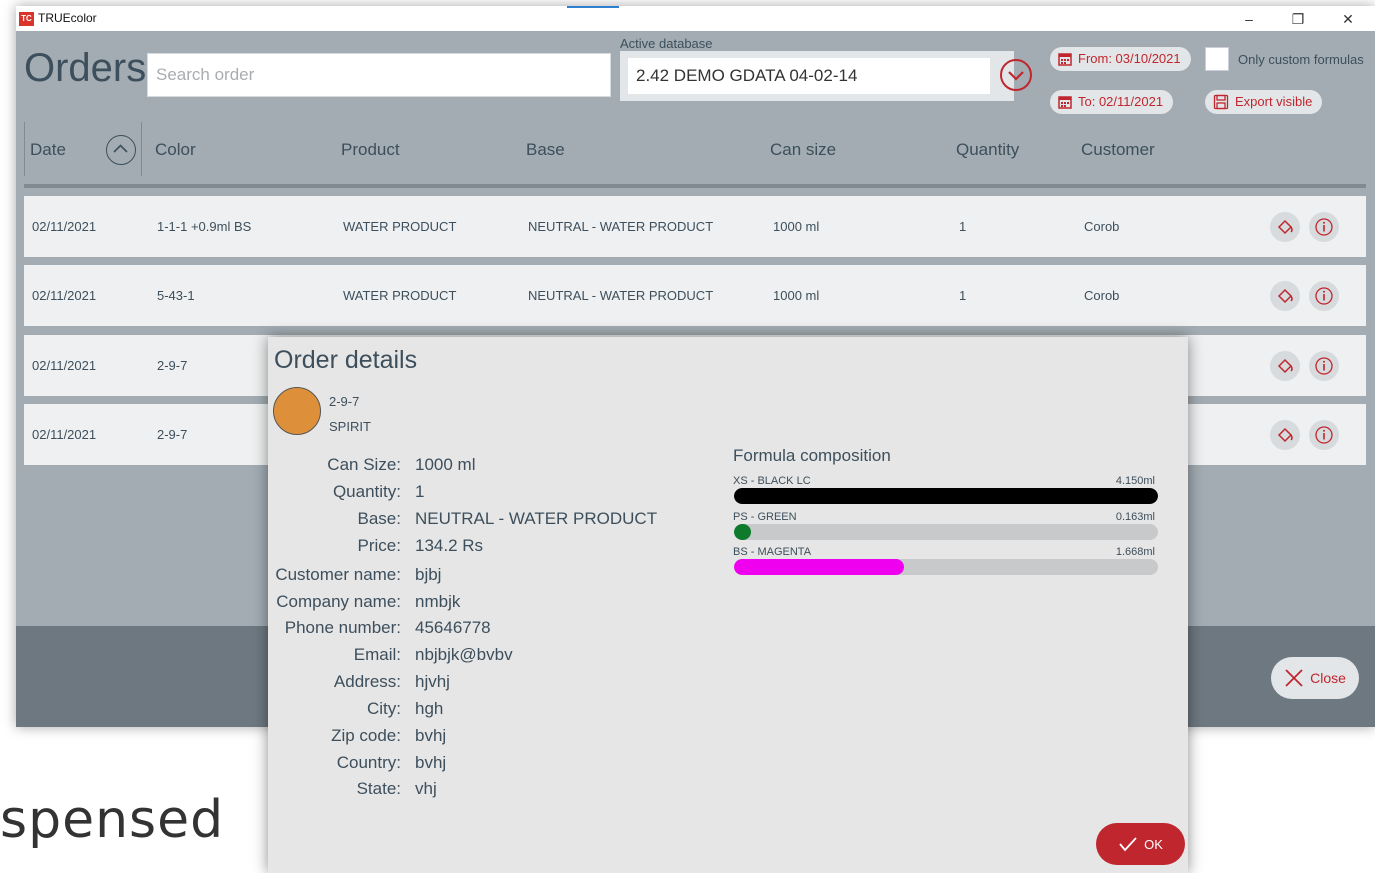  What do you see at coordinates (1294, 678) in the screenshot?
I see `close-icon` at bounding box center [1294, 678].